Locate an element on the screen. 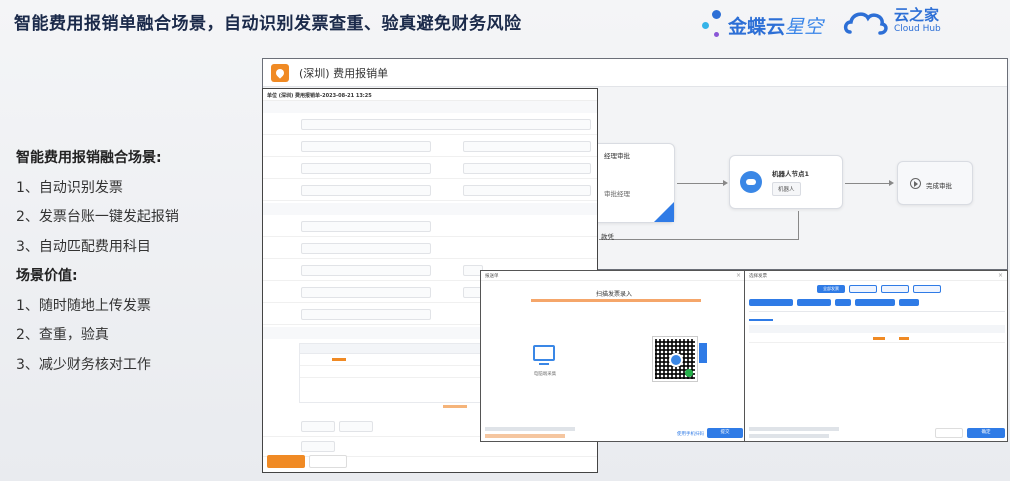 Image resolution: width=1010 pixels, height=481 pixels. select-button is located at coordinates (318, 446).